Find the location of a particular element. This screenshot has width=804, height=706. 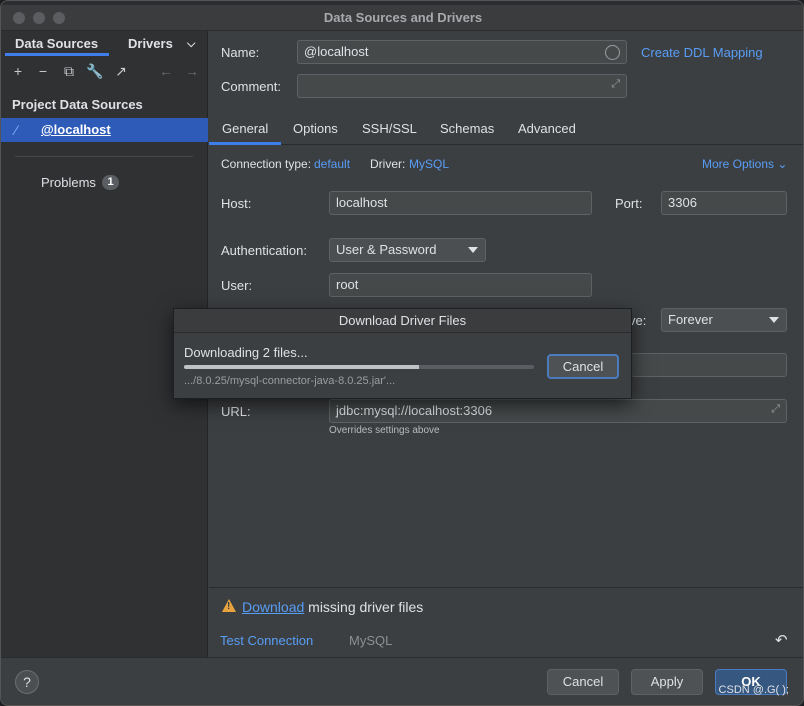

warning-text: missing driver files is located at coordinates (366, 607).